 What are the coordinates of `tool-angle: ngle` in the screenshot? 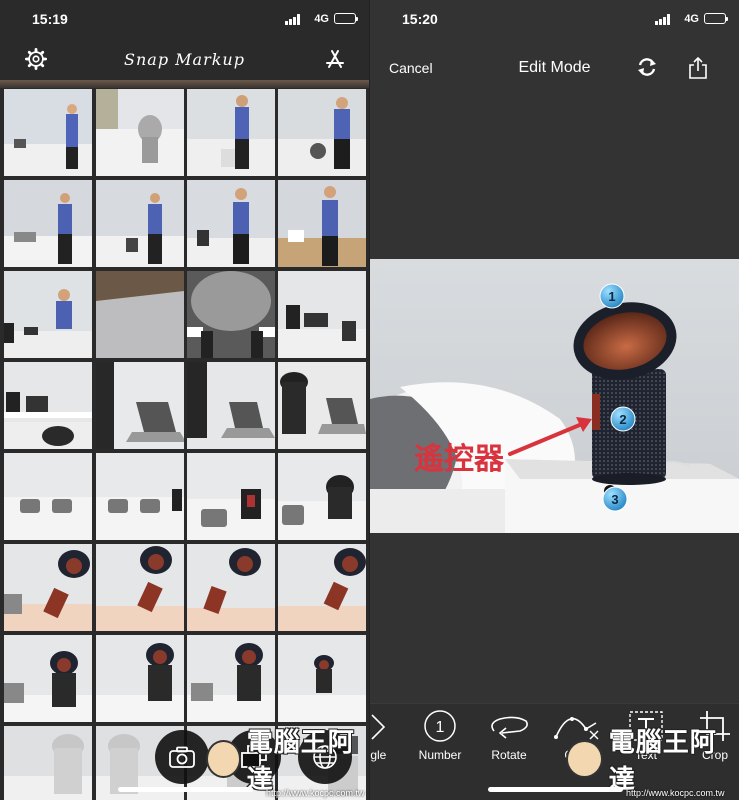 It's located at (390, 752).